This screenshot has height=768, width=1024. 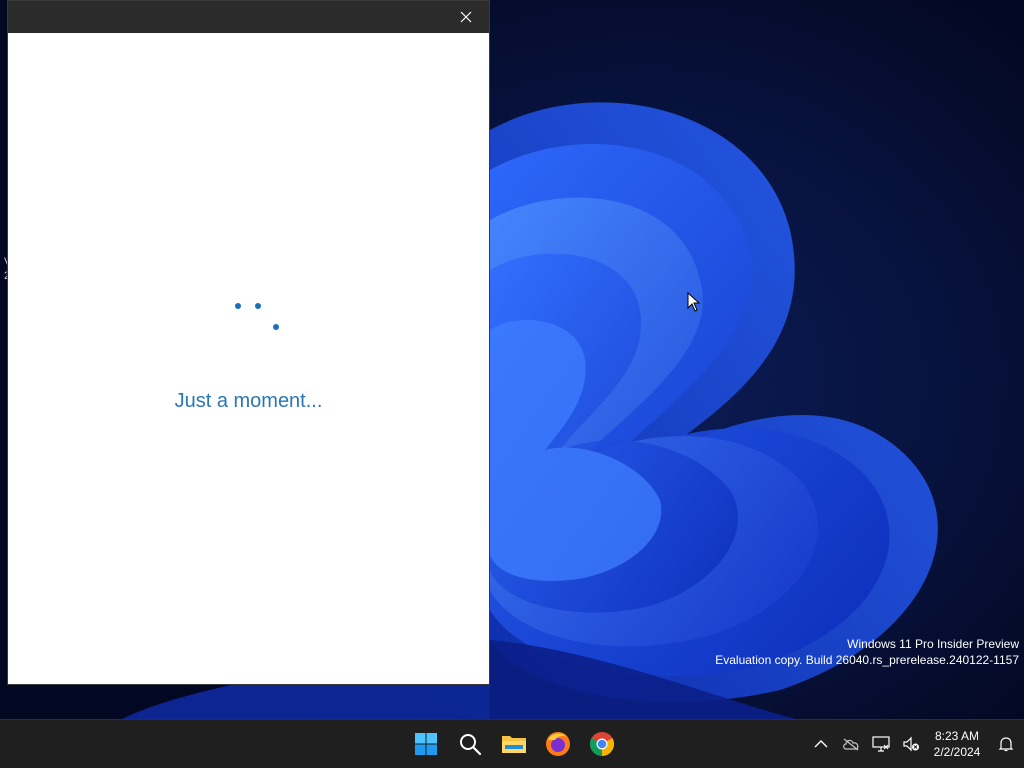 I want to click on chrome-icon, so click(x=602, y=744).